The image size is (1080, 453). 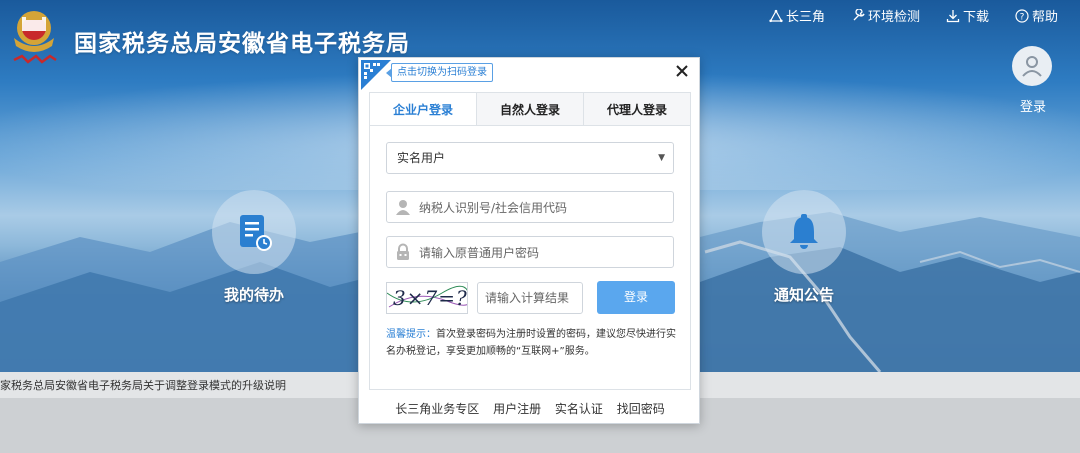 I want to click on wrench-icon, so click(x=859, y=14).